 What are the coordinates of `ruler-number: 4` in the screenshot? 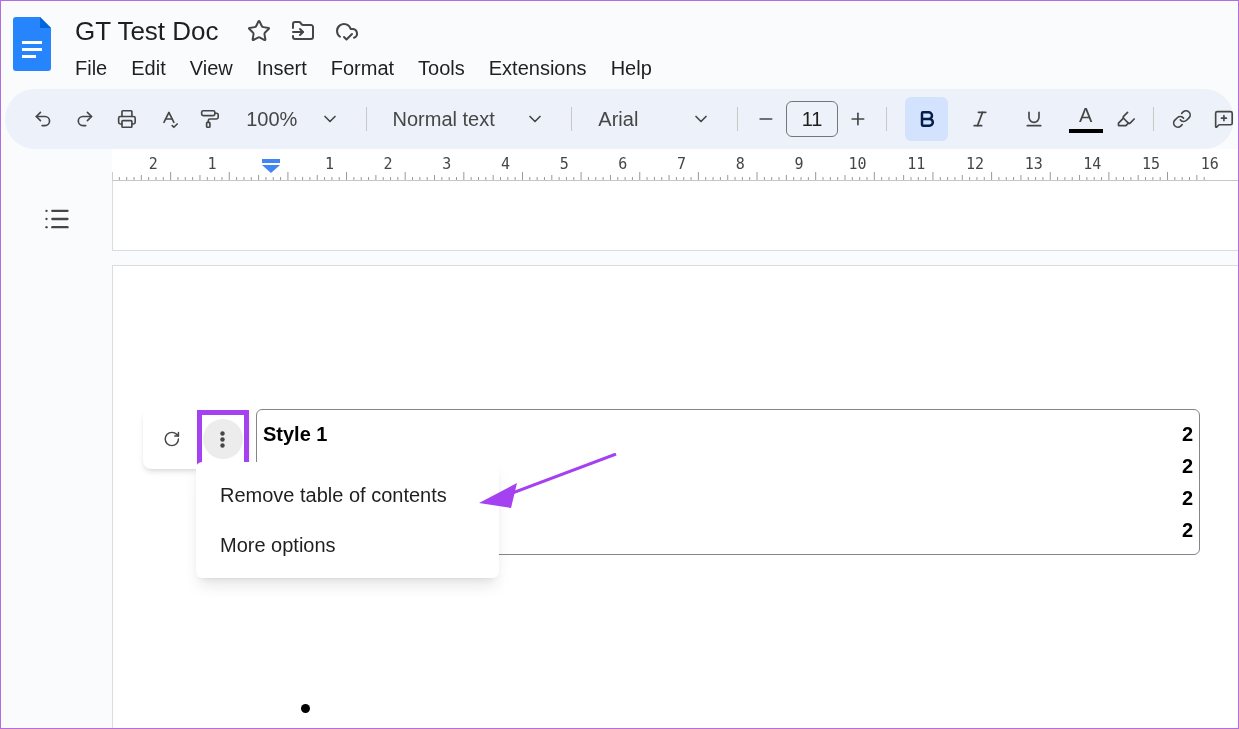 It's located at (505, 164).